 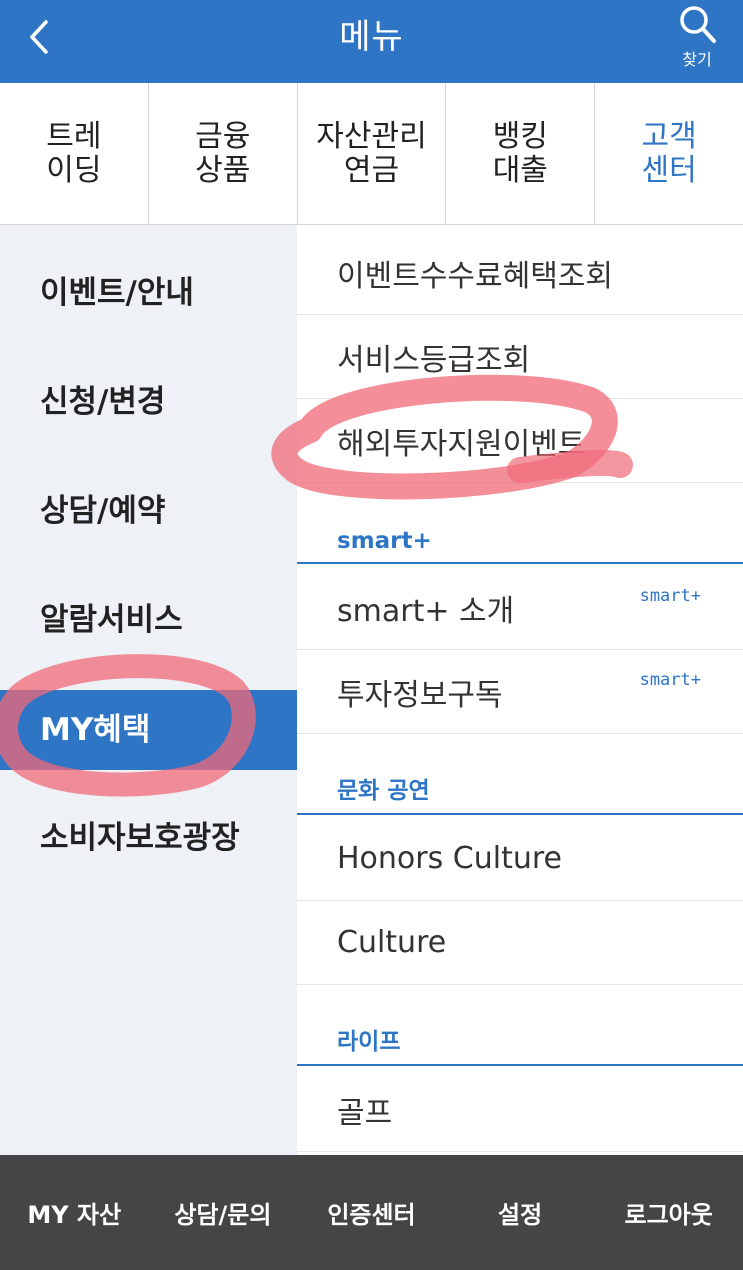 I want to click on category-my-benefits: MY혜택, so click(x=148, y=730).